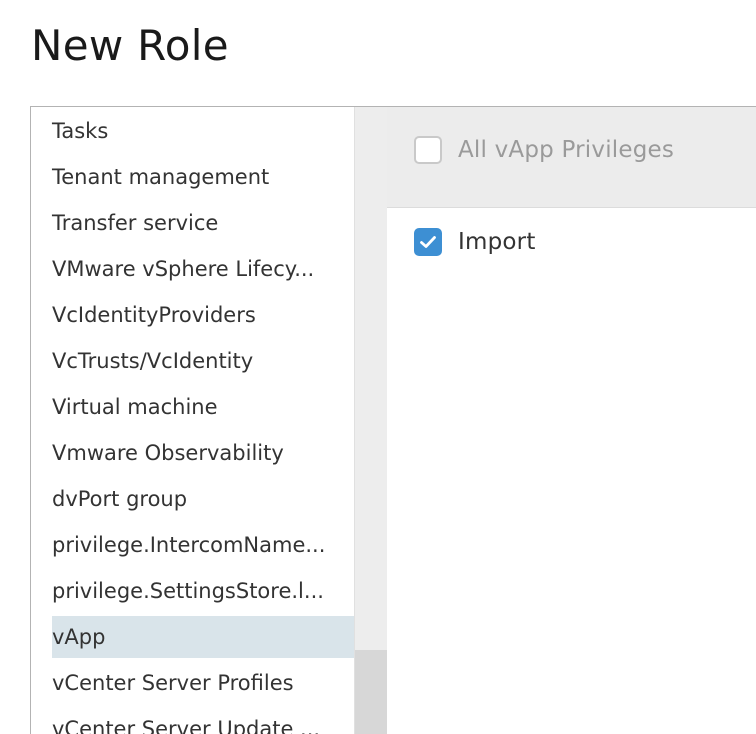 This screenshot has width=756, height=734. I want to click on category-item-virtual-machine: Virtual machine, so click(192, 407).